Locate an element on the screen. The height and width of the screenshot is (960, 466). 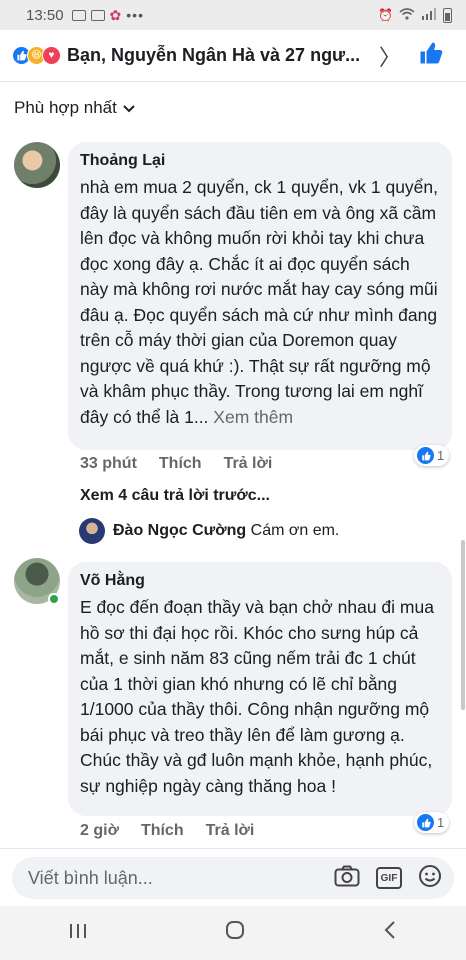
comment-actions: 33 phút Thích Trả lời is located at coordinates (176, 464).